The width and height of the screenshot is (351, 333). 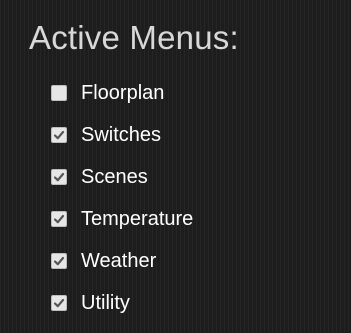 What do you see at coordinates (137, 219) in the screenshot?
I see `menu-item-label: Temperature` at bounding box center [137, 219].